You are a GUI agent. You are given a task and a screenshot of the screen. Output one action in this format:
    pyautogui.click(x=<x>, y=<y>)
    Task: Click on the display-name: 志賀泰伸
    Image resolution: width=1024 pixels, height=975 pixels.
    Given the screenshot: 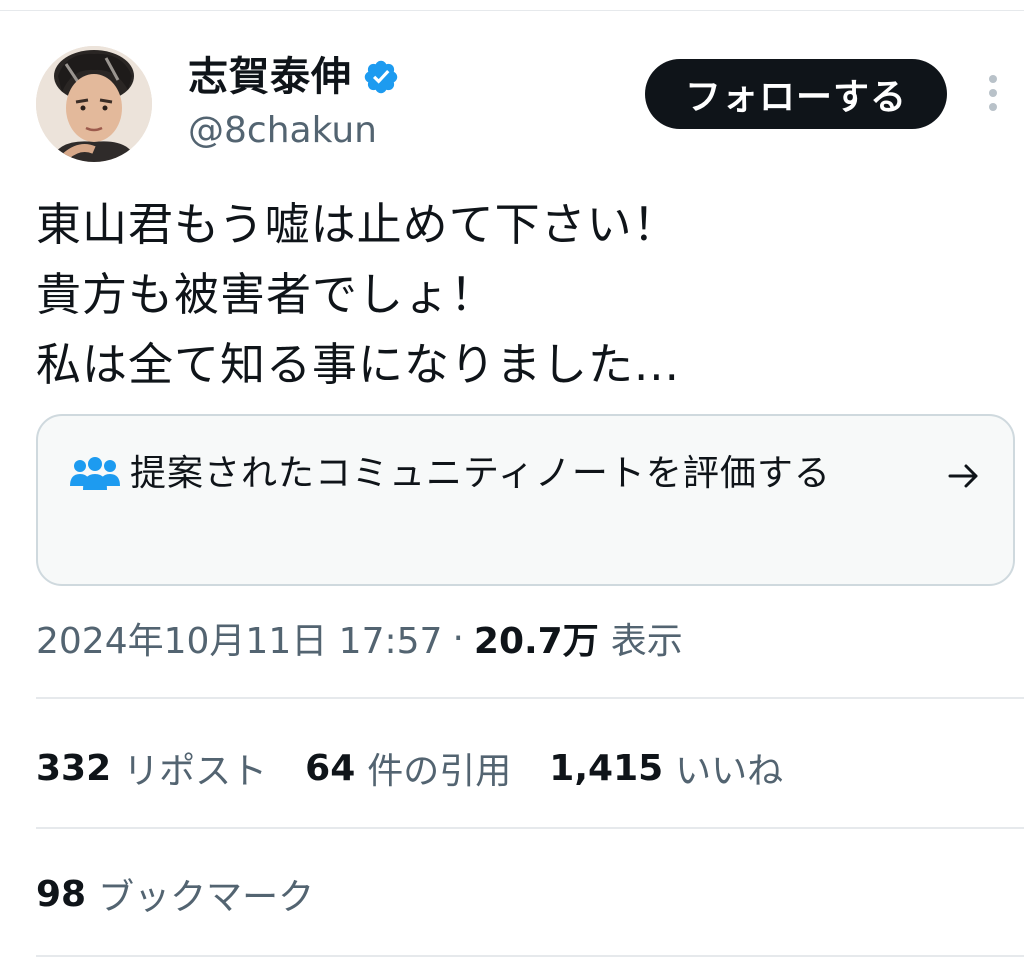 What is the action you would take?
    pyautogui.click(x=270, y=77)
    